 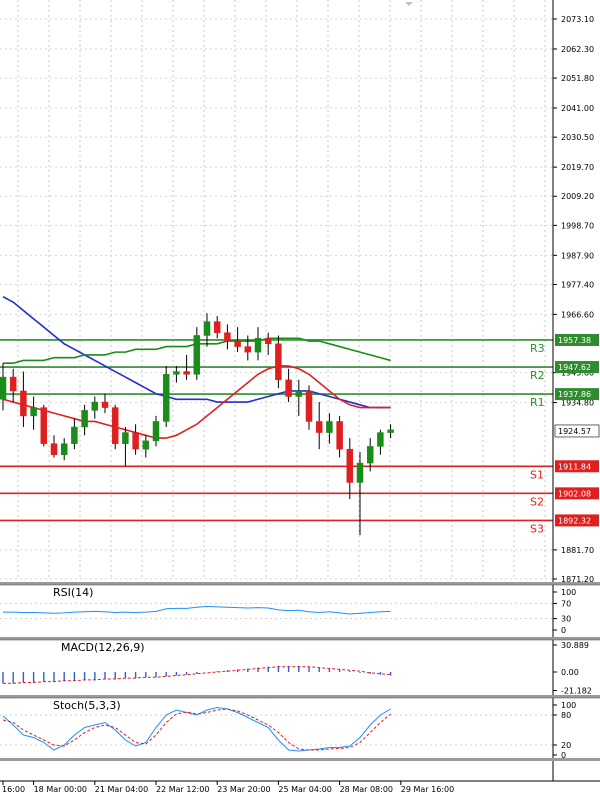 I want to click on price-tick-label: 2062.30, so click(x=577, y=49).